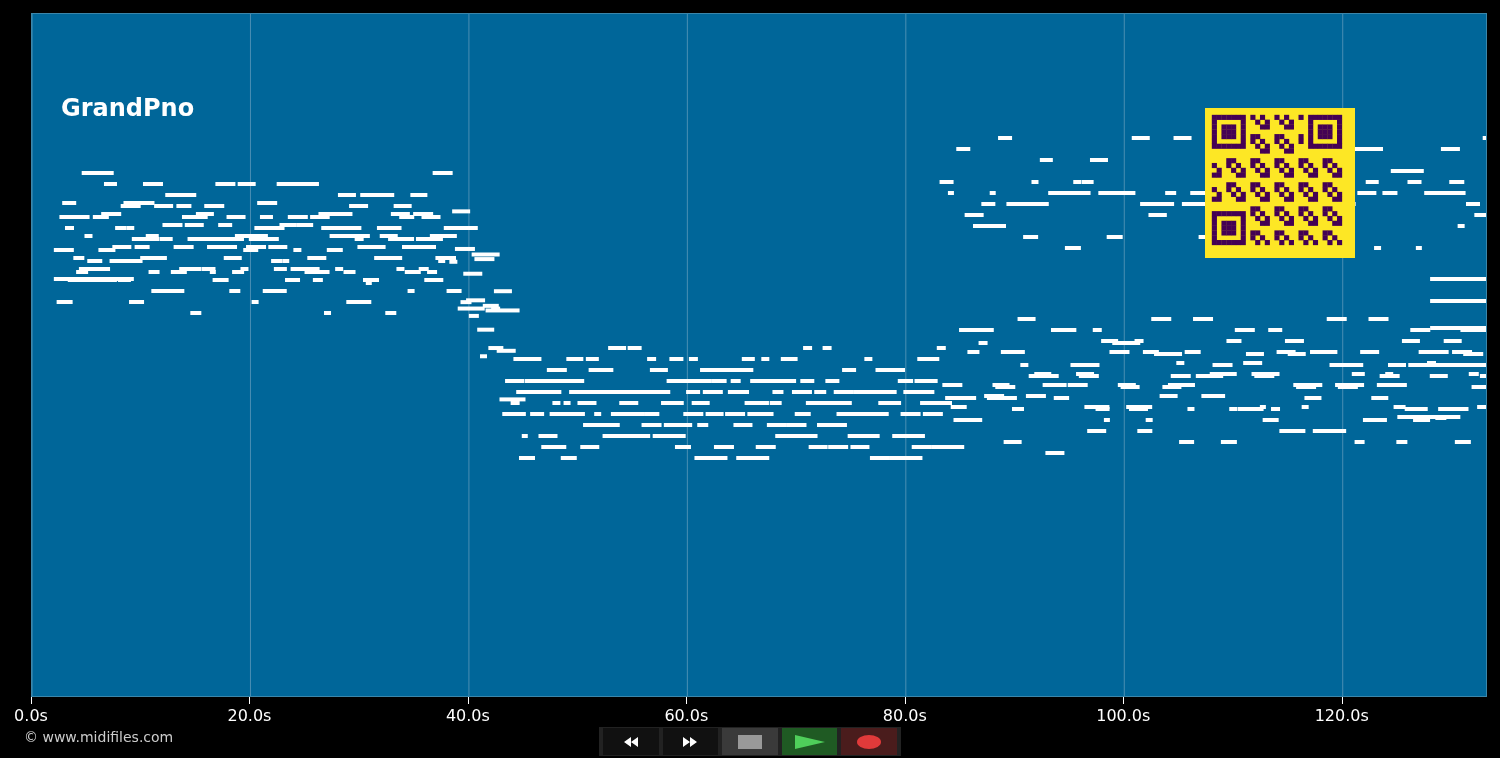 This screenshot has width=1500, height=758. I want to click on record-button, so click(869, 741).